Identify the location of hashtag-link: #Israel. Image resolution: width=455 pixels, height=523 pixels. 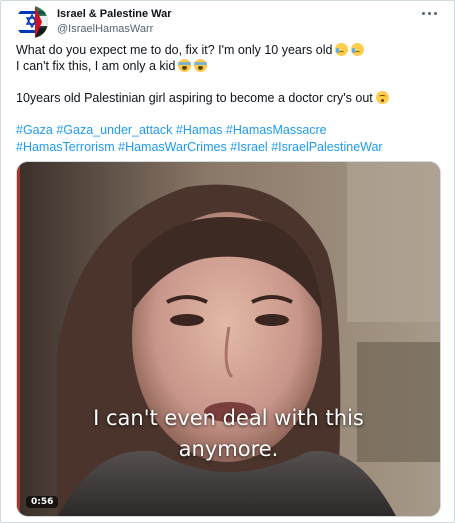
(249, 147).